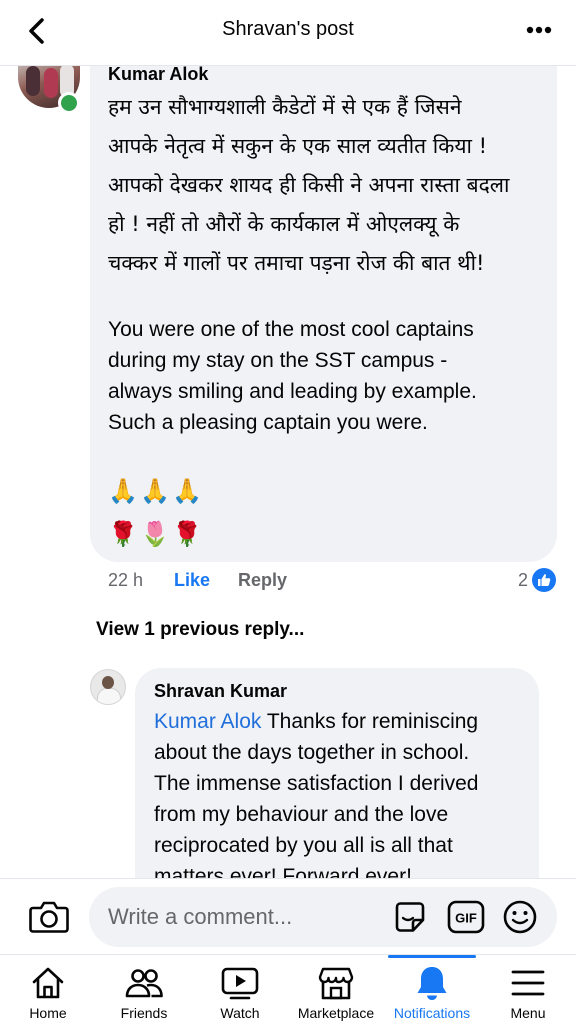 The image size is (576, 1024). Describe the element at coordinates (528, 1013) in the screenshot. I see `tab-label: Menu` at that location.